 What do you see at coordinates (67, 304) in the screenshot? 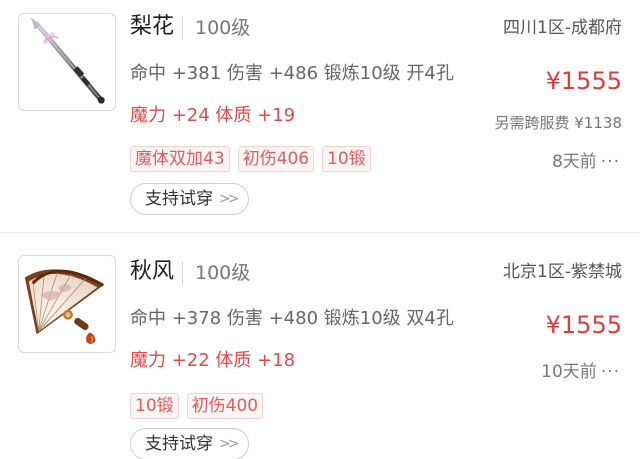
I see `fan-weapon-icon` at bounding box center [67, 304].